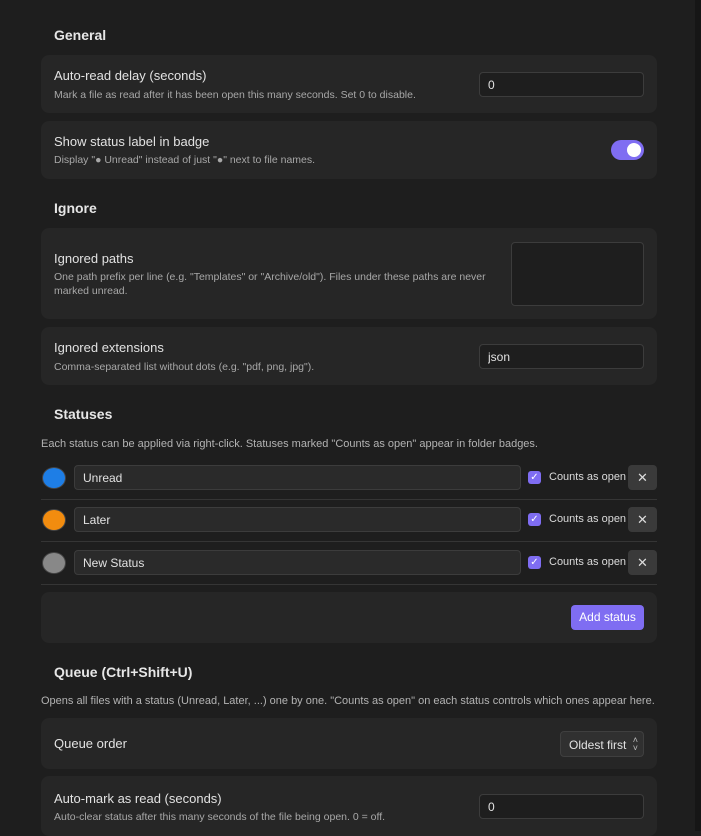 The width and height of the screenshot is (701, 836). Describe the element at coordinates (109, 347) in the screenshot. I see `setting-name: Ignored extensions` at that location.